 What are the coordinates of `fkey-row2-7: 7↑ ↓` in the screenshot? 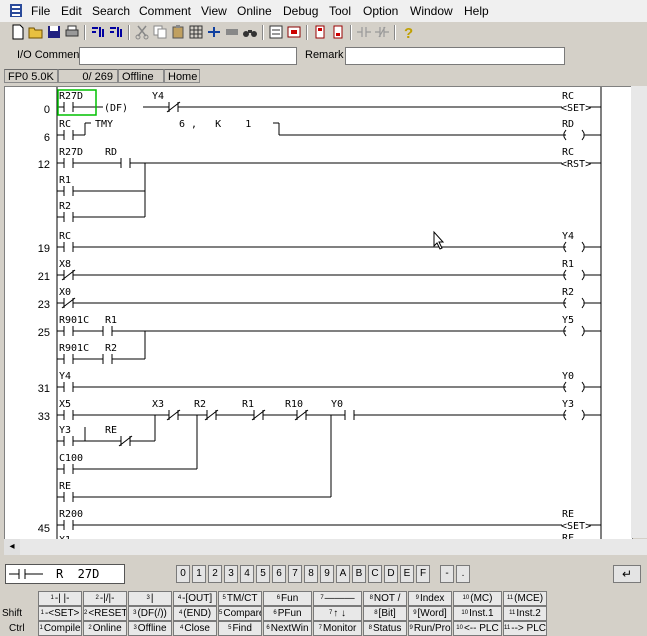 It's located at (337, 613).